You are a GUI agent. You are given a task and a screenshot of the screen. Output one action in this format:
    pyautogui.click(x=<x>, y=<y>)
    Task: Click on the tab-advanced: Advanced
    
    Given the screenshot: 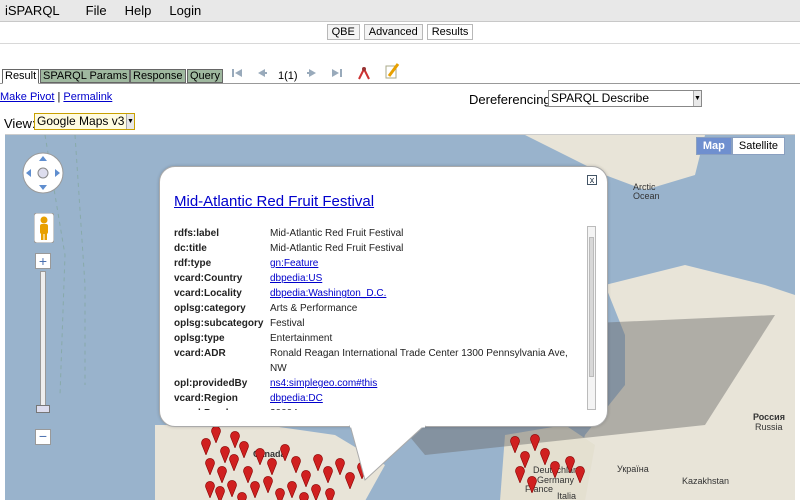 What is the action you would take?
    pyautogui.click(x=393, y=32)
    